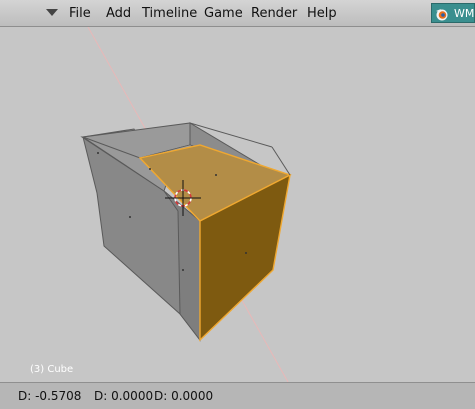 The height and width of the screenshot is (409, 475). I want to click on menu-timeline: Timeline, so click(169, 13).